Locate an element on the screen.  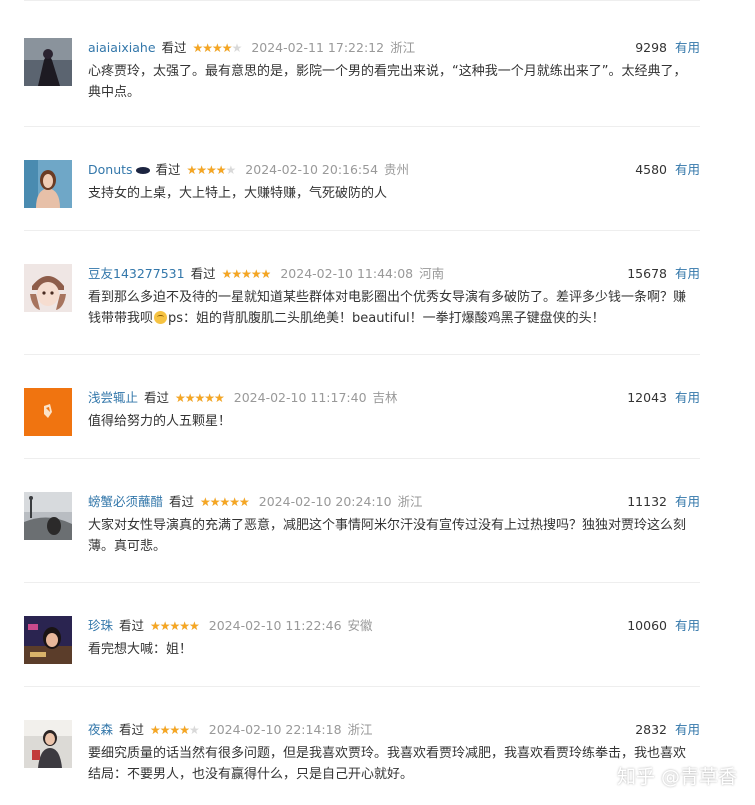
vote-count: 11132 is located at coordinates (647, 501).